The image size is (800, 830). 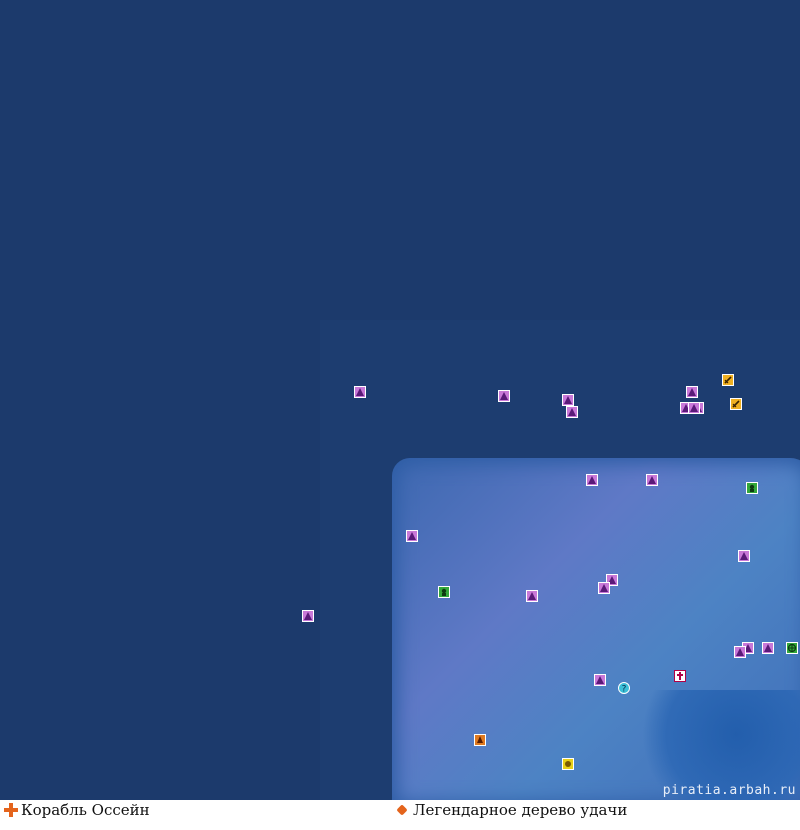 I want to click on healer-marker, so click(x=680, y=676).